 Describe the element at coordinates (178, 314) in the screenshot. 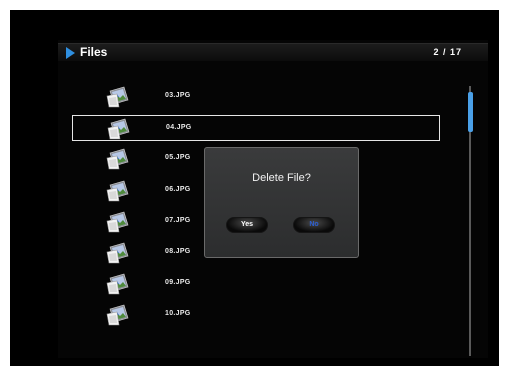

I see `file-name: 10.JPG` at that location.